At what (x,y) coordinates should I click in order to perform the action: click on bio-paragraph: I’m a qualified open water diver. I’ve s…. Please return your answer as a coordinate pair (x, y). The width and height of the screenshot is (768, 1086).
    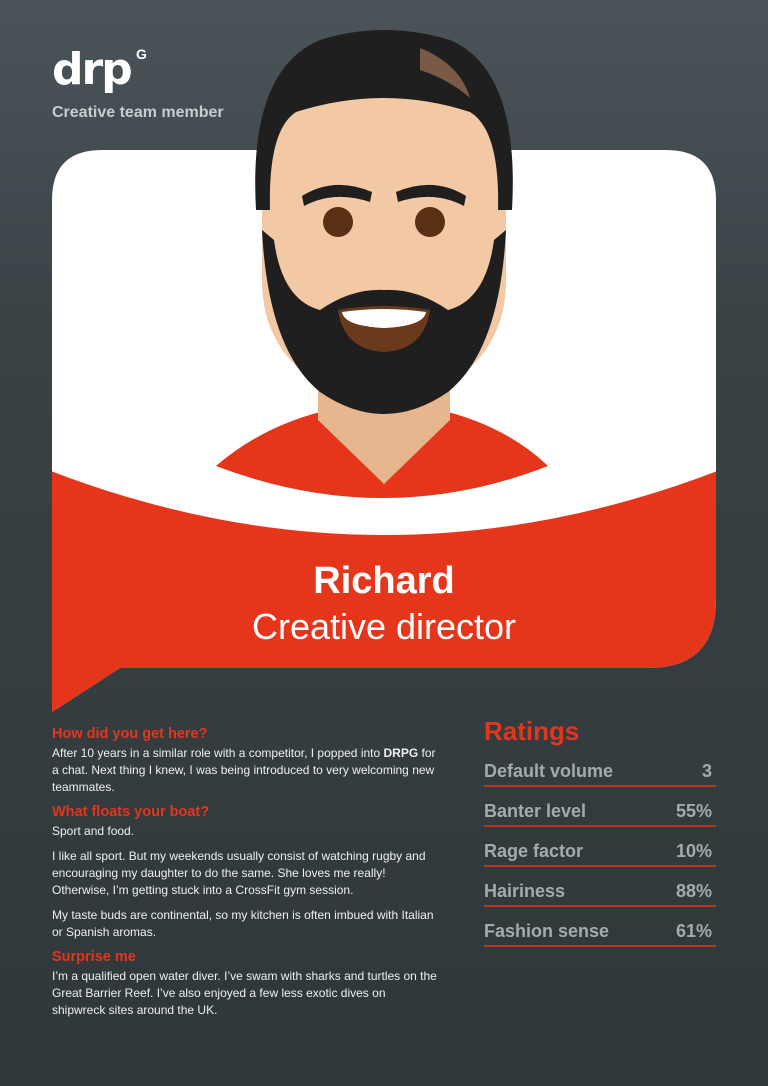
    Looking at the image, I should click on (244, 993).